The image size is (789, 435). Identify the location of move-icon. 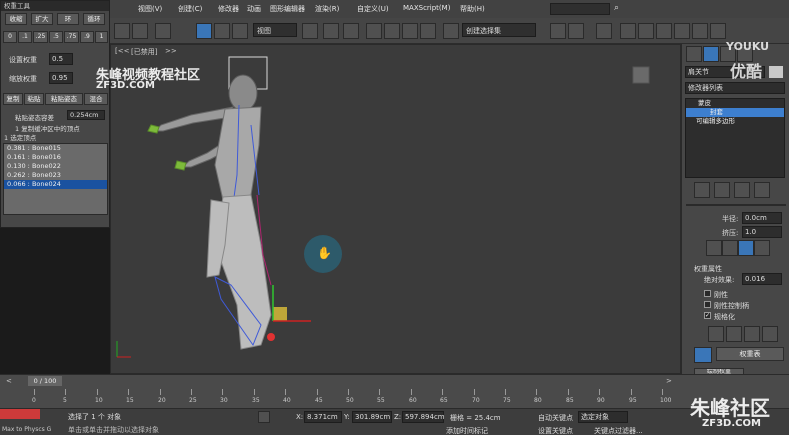
(331, 31).